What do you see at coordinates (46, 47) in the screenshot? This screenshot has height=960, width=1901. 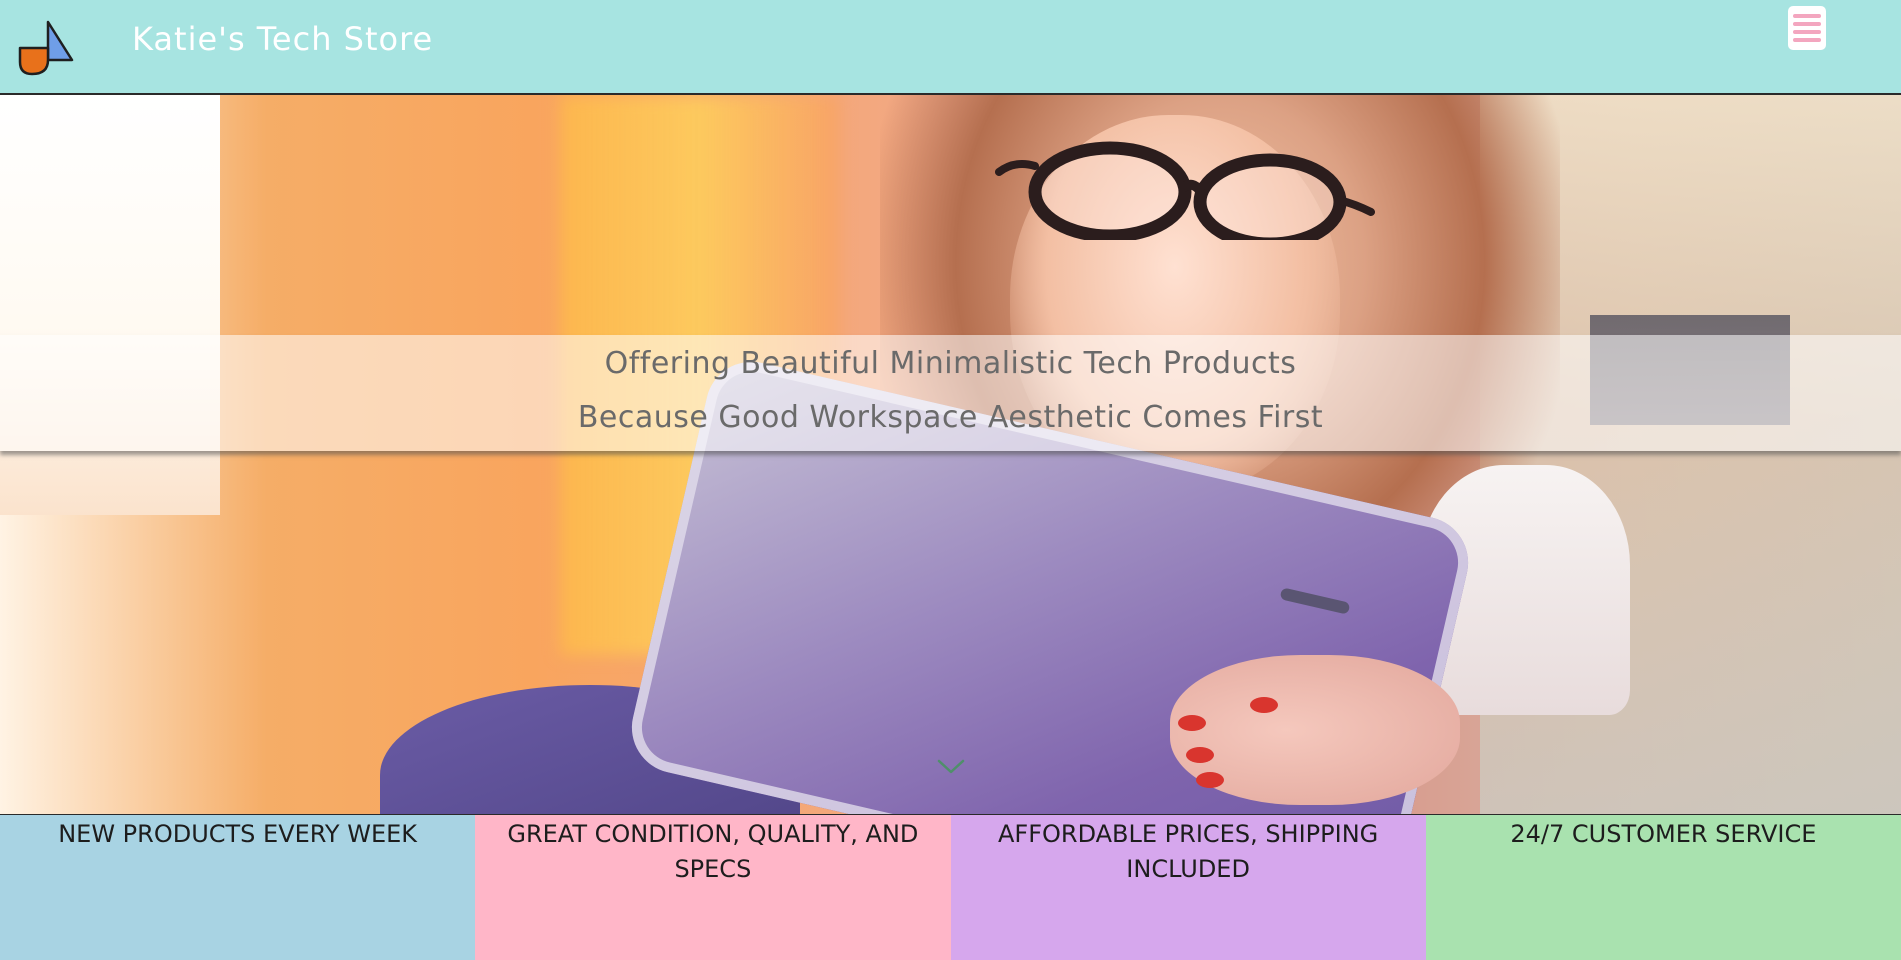 I see `store-logo-icon` at bounding box center [46, 47].